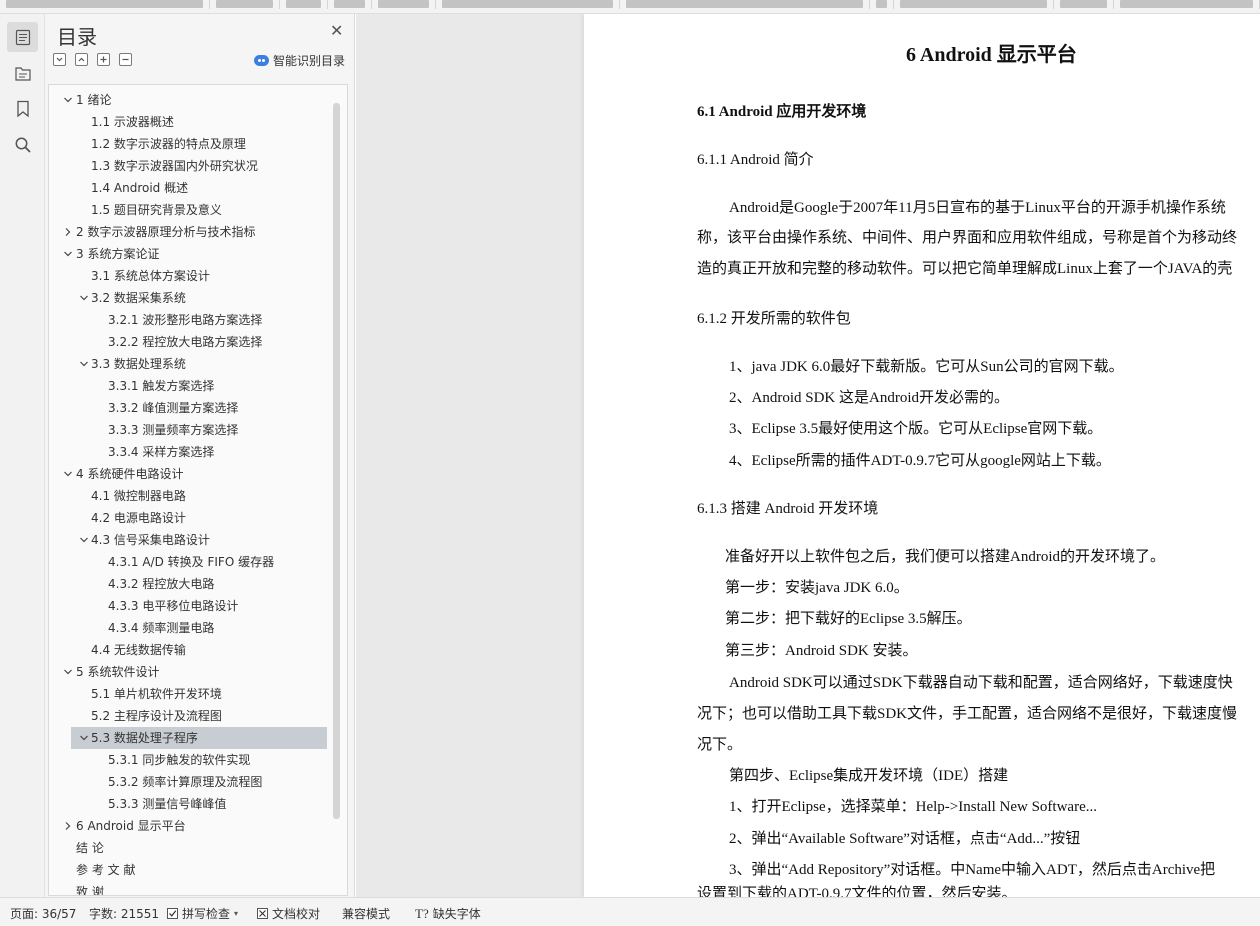  I want to click on toc-title: 目录, so click(77, 37).